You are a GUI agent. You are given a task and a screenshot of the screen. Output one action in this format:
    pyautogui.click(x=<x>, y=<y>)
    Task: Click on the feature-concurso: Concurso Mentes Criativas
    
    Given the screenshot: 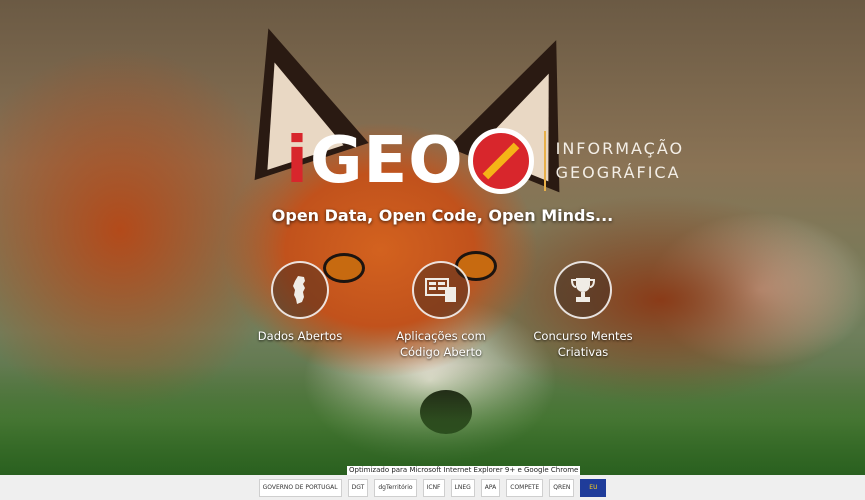 What is the action you would take?
    pyautogui.click(x=583, y=310)
    